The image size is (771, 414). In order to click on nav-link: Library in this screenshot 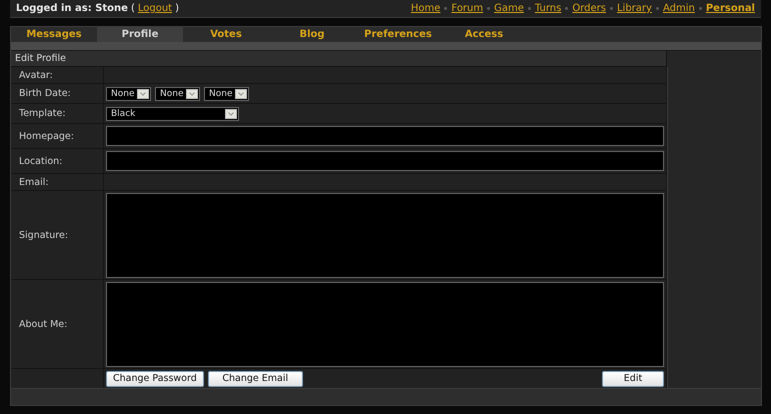, I will do `click(634, 8)`.